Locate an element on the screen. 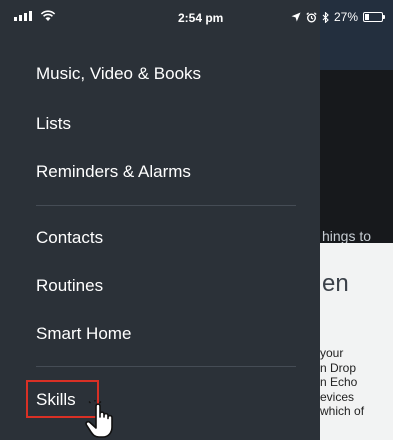 The height and width of the screenshot is (440, 393). menu-item-lists: Lists is located at coordinates (53, 124).